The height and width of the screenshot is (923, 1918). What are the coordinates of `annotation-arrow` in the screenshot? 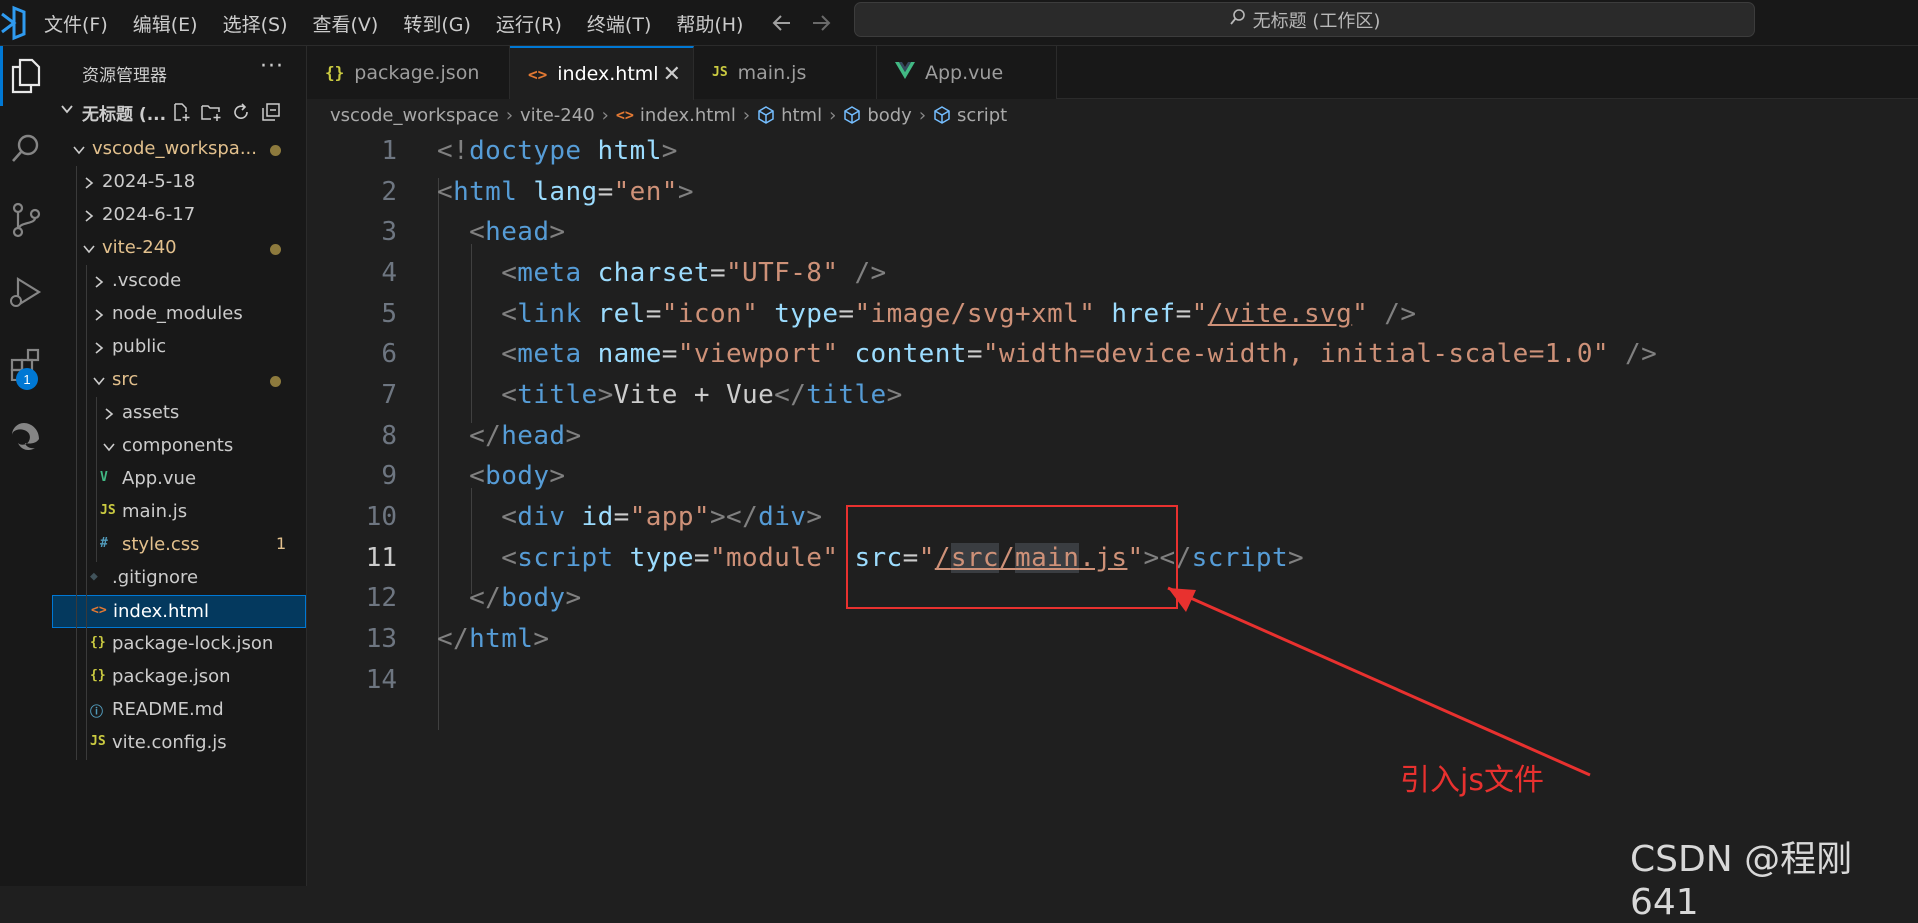 It's located at (1379, 681).